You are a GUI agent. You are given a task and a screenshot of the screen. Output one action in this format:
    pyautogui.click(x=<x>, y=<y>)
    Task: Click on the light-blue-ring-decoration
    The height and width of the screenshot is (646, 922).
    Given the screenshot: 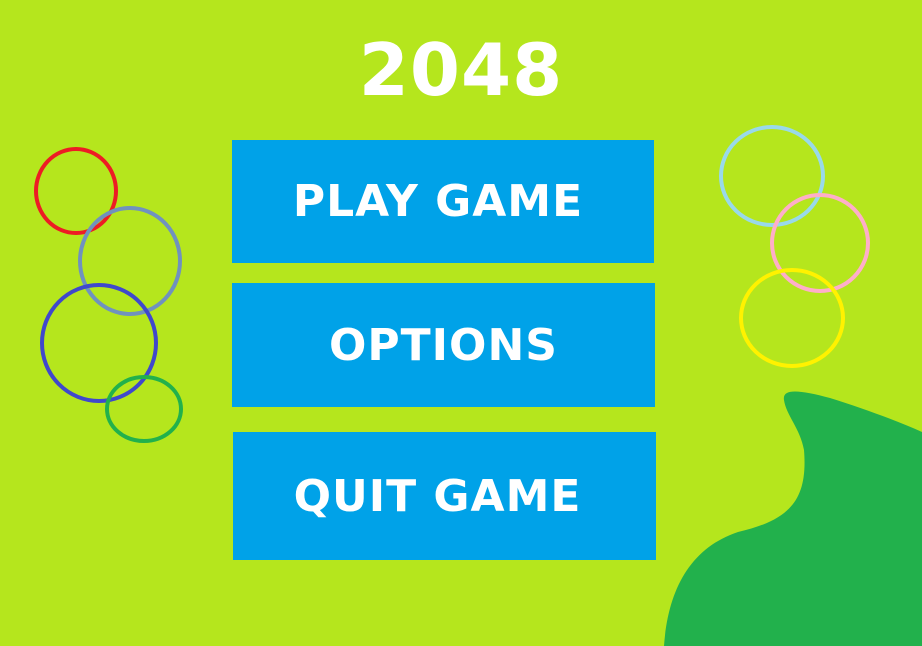 What is the action you would take?
    pyautogui.click(x=772, y=176)
    